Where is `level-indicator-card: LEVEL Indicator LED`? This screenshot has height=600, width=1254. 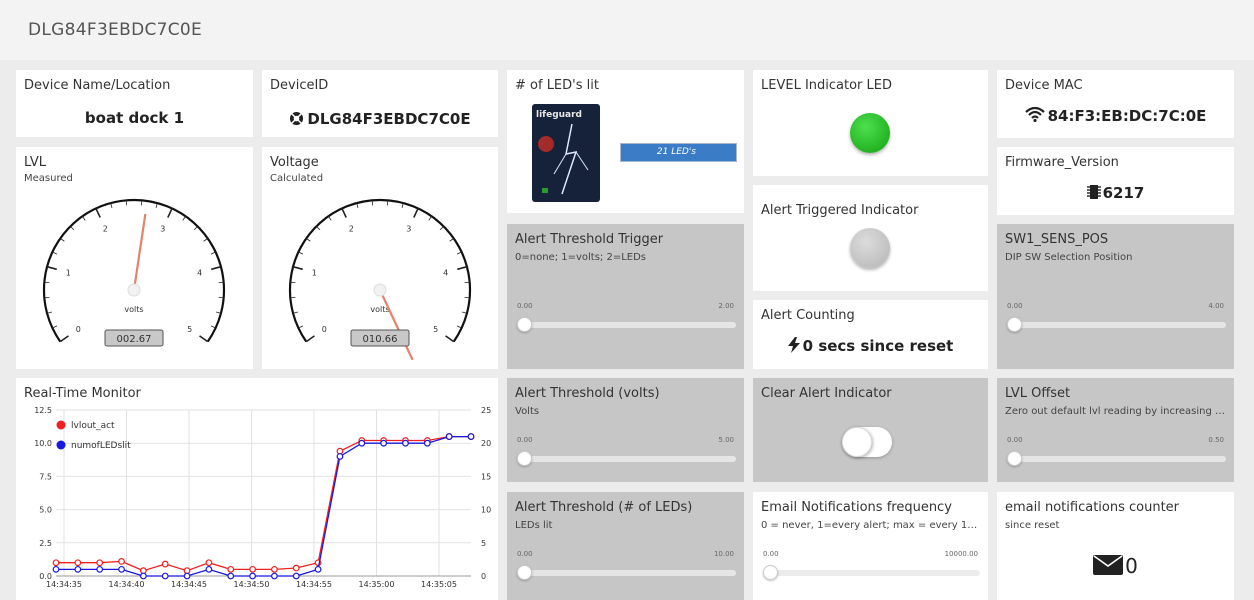 level-indicator-card: LEVEL Indicator LED is located at coordinates (870, 123).